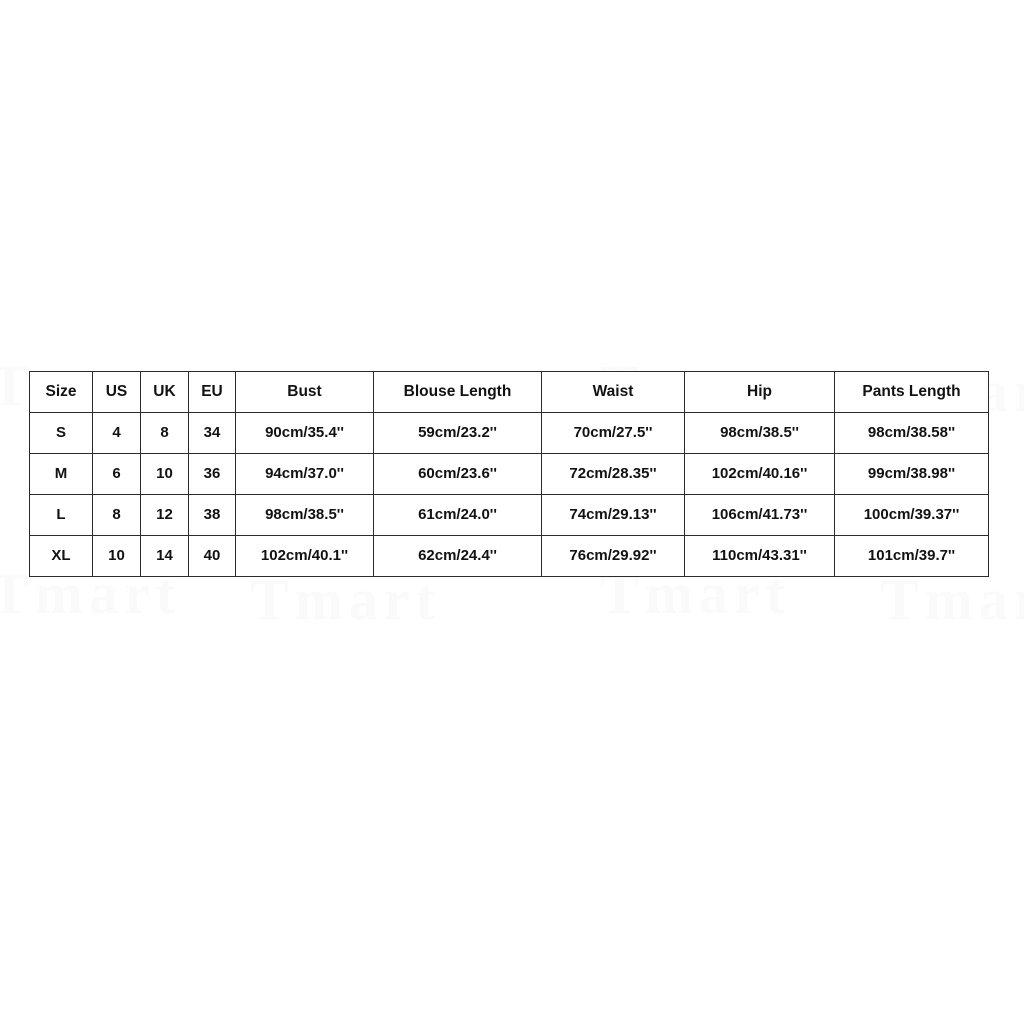  What do you see at coordinates (304, 556) in the screenshot?
I see `cell-bust: 102cm/40.1''` at bounding box center [304, 556].